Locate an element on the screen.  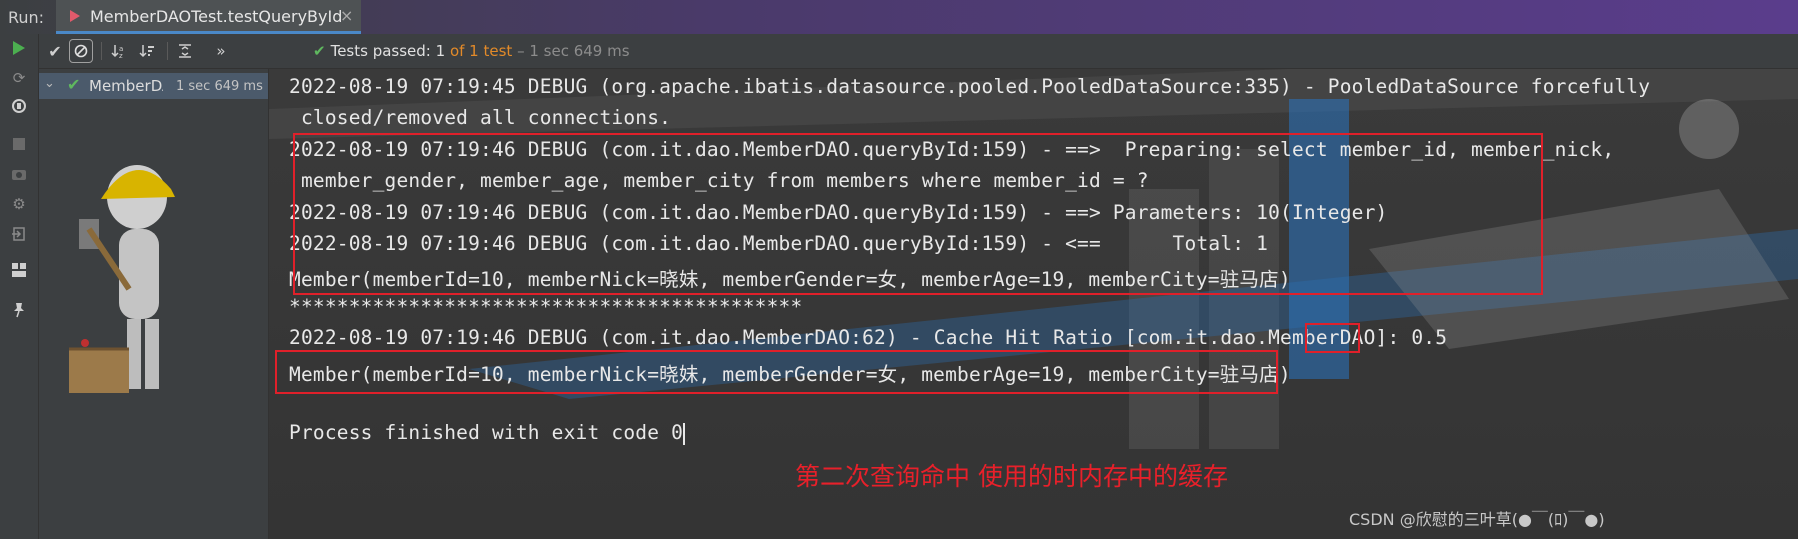
status-time: – 1 sec 649 ms is located at coordinates (573, 51).